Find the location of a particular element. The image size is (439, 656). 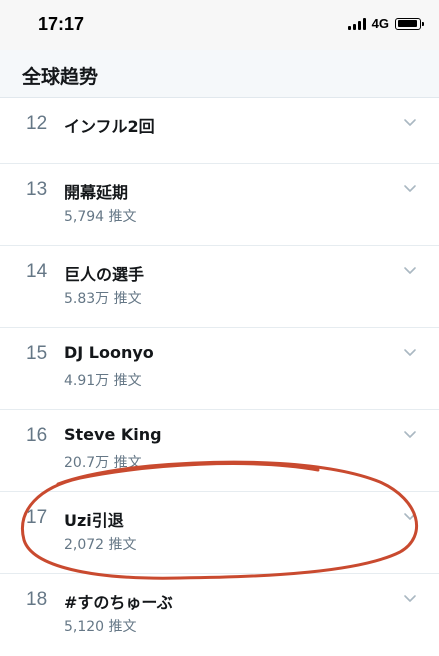

page-title: 全球趋势 is located at coordinates (60, 77).